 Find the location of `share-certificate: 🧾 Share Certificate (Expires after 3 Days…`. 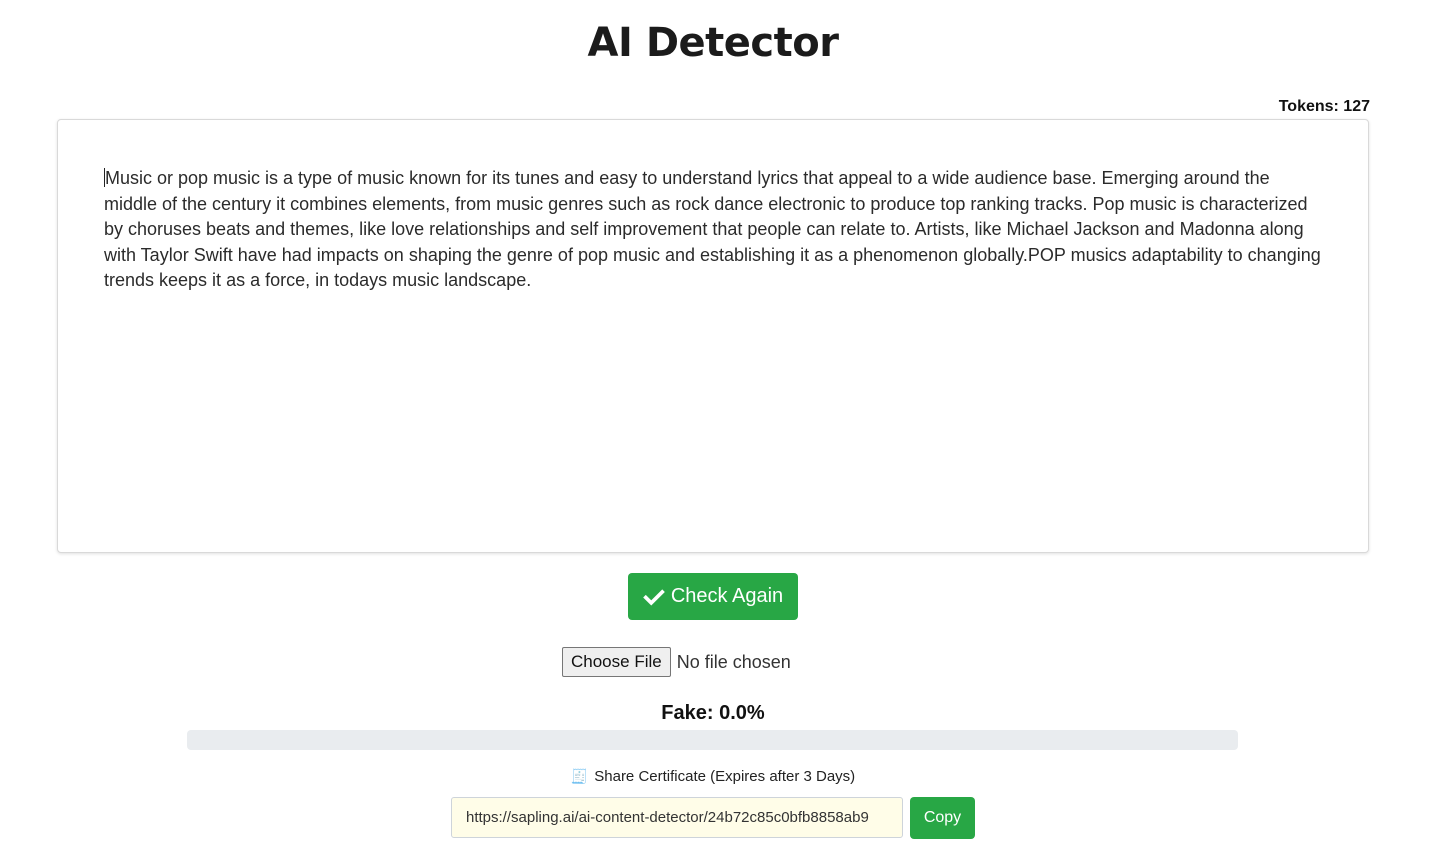

share-certificate: 🧾 Share Certificate (Expires after 3 Days… is located at coordinates (713, 776).